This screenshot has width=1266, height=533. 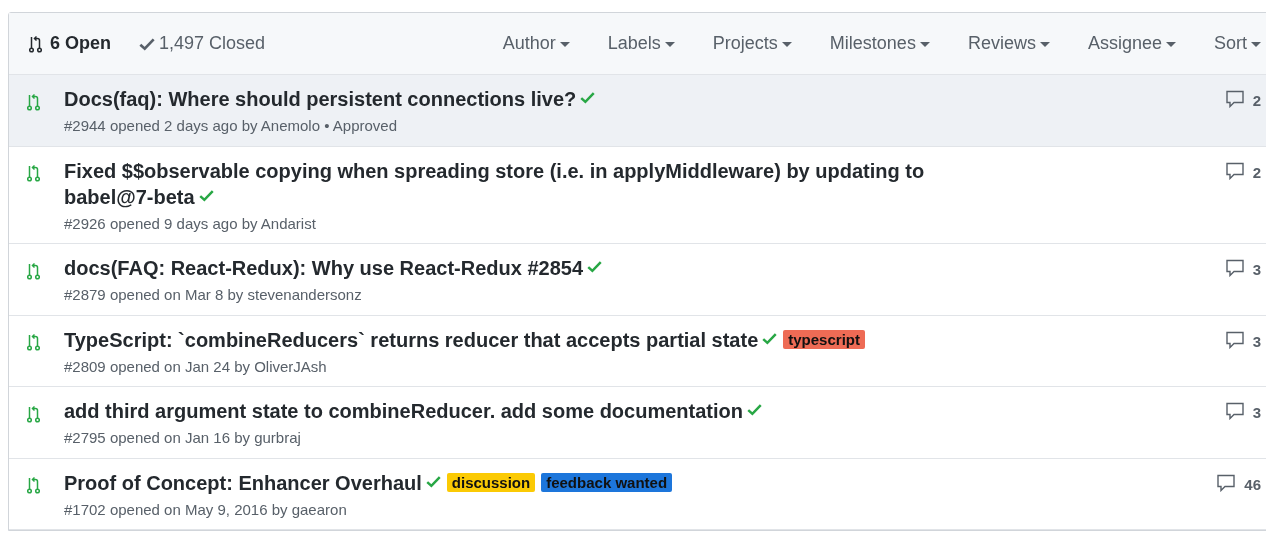 I want to click on pull-request-title: Fixed $$observable copying when spreading store (i.e. in applyMiddleware) by updating to babel@7-beta, so click(x=519, y=183).